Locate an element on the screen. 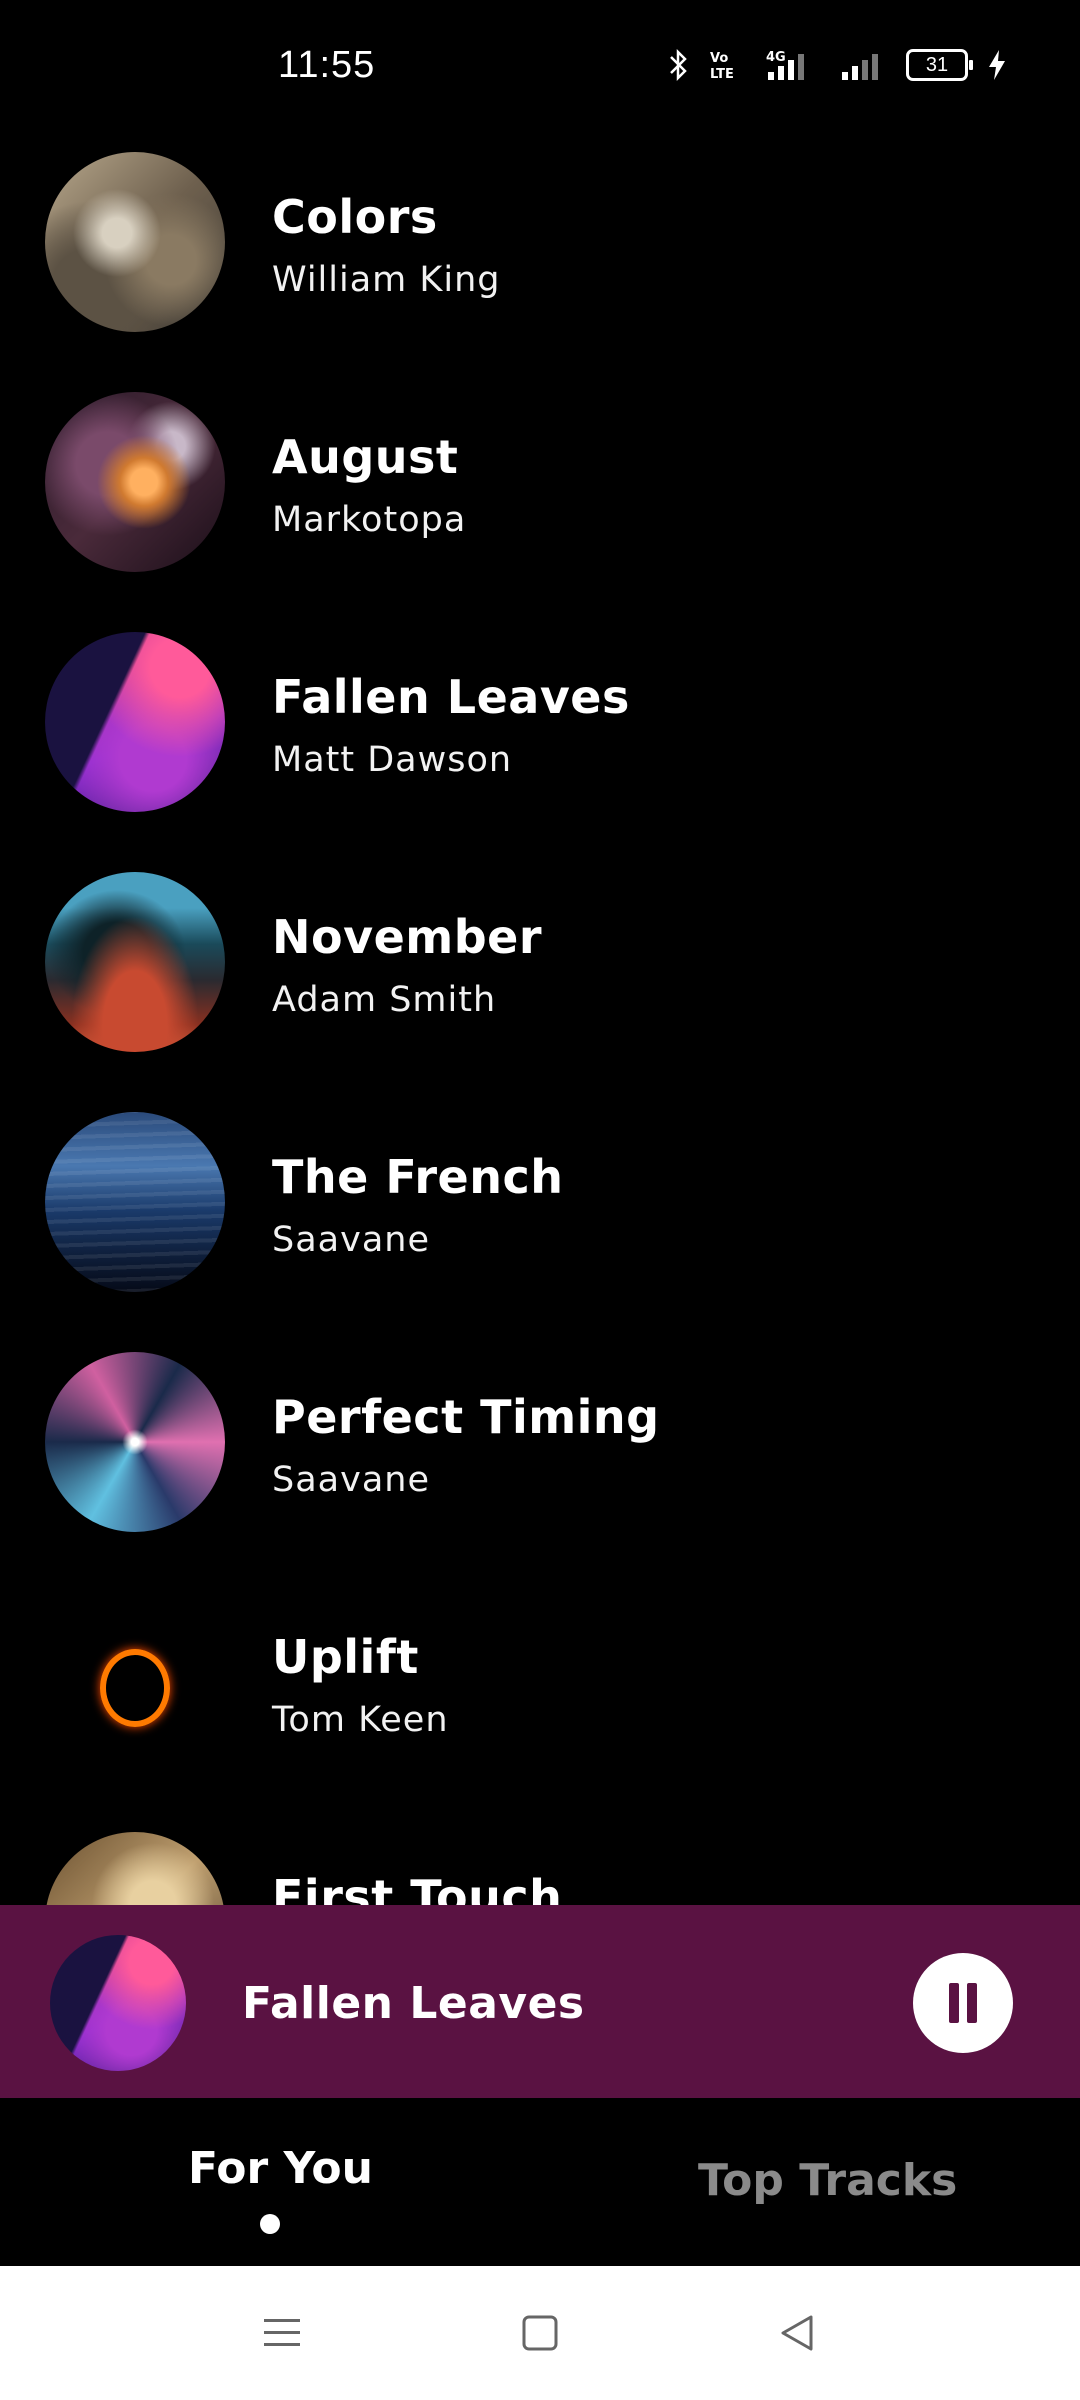  now-playing-bar: Fallen Leaves is located at coordinates (540, 2001).